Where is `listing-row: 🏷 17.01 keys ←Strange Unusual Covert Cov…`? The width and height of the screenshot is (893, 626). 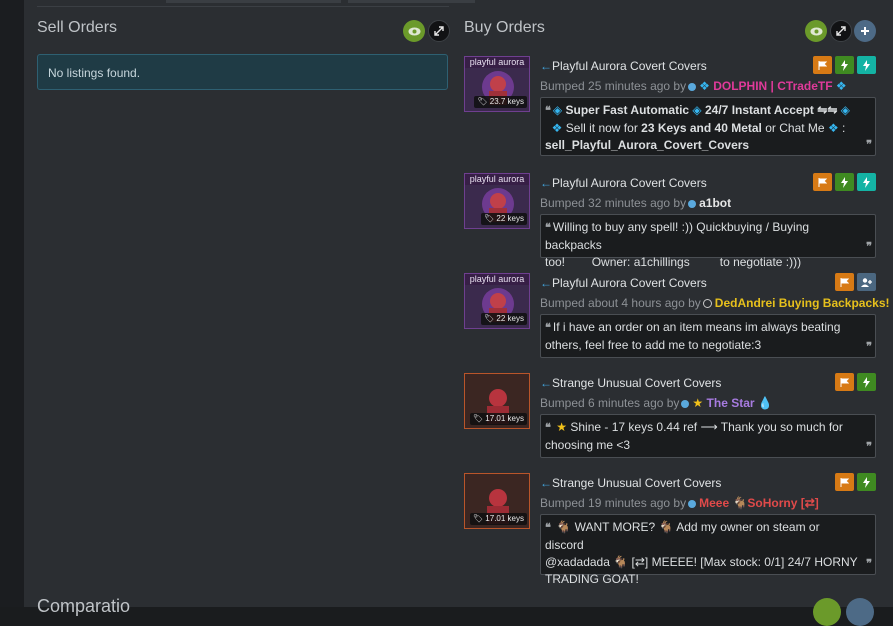
listing-row: 🏷 17.01 keys ←Strange Unusual Covert Cov… is located at coordinates (670, 415).